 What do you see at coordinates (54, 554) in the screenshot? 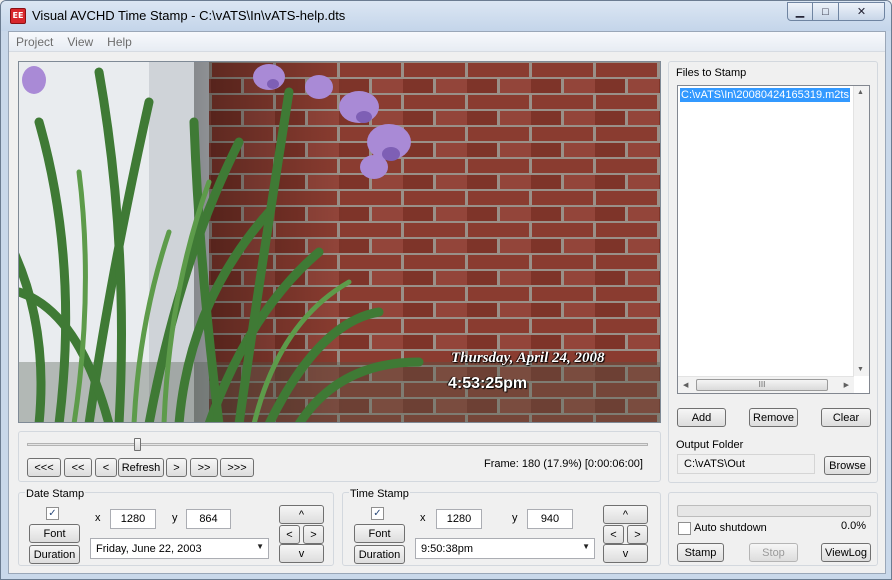
I see `date-duration-button: Duration` at bounding box center [54, 554].